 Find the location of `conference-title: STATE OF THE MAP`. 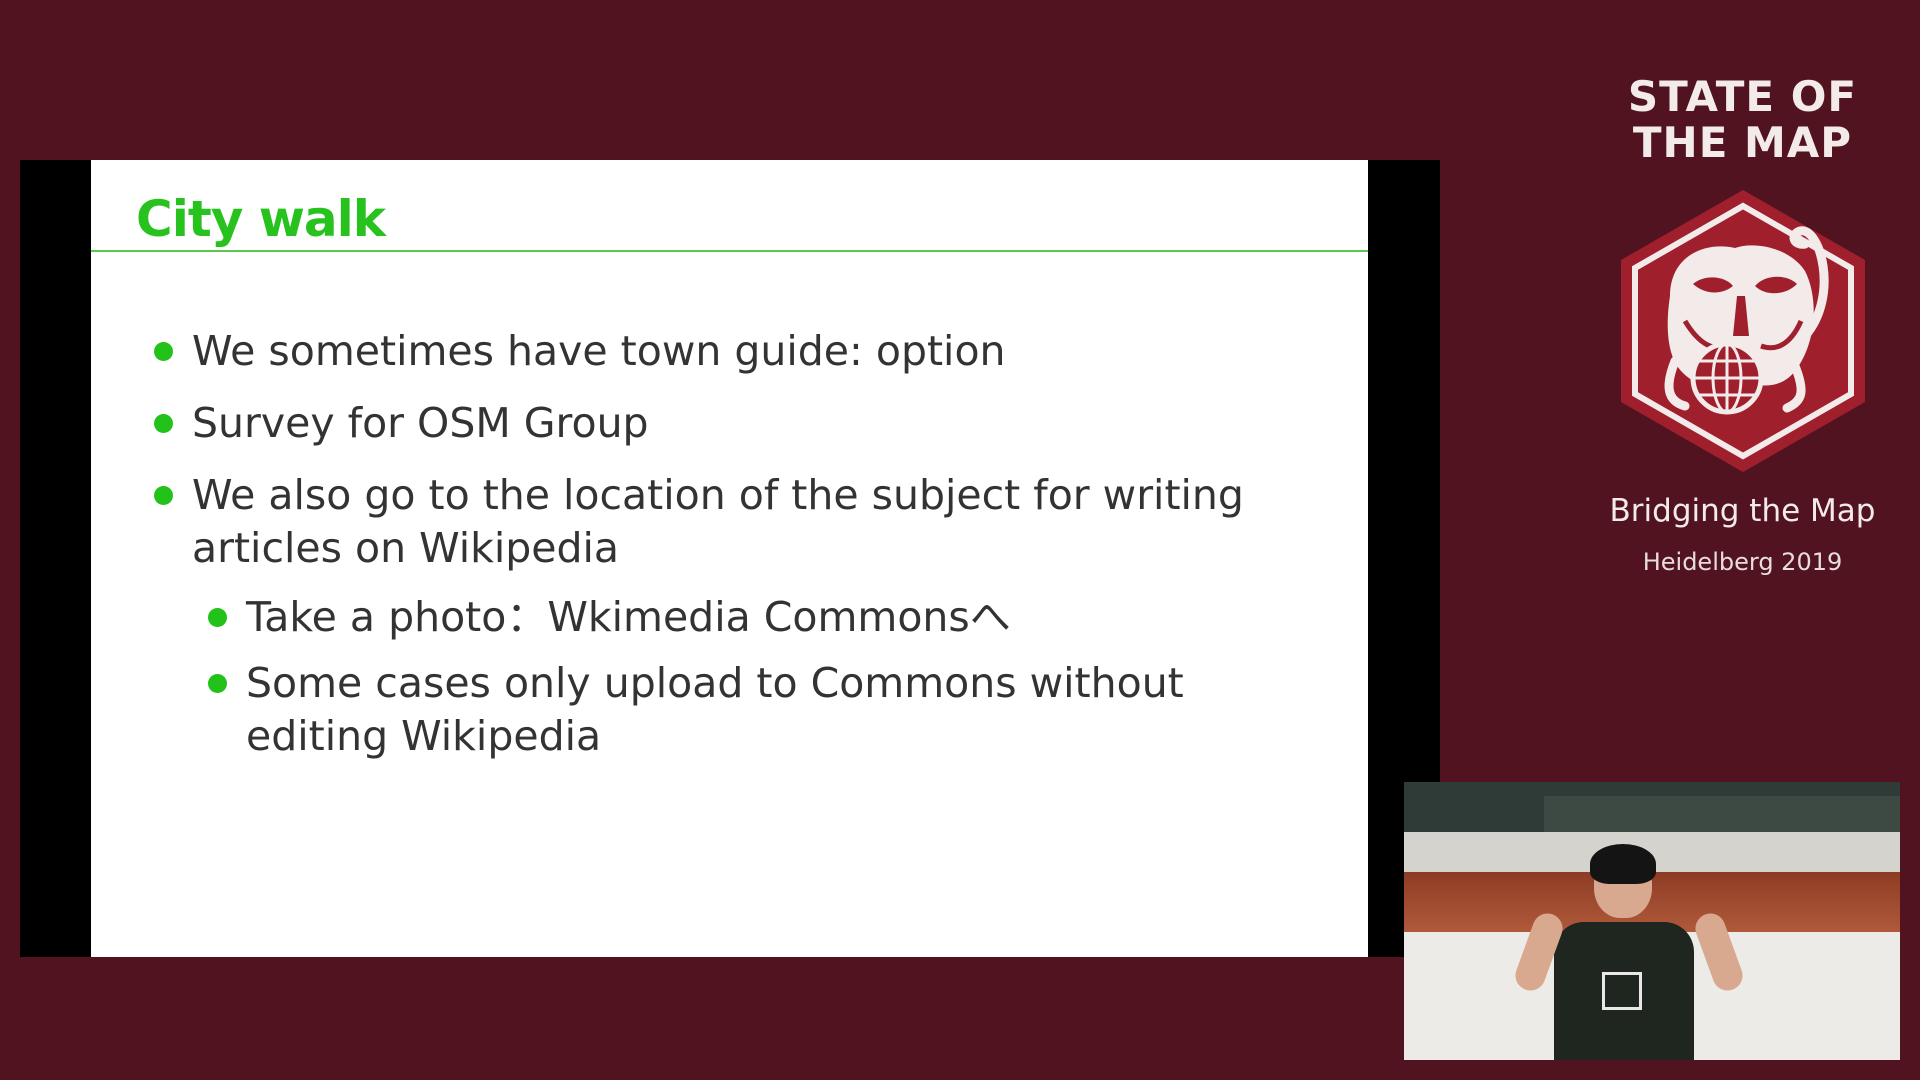

conference-title: STATE OF THE MAP is located at coordinates (1742, 120).